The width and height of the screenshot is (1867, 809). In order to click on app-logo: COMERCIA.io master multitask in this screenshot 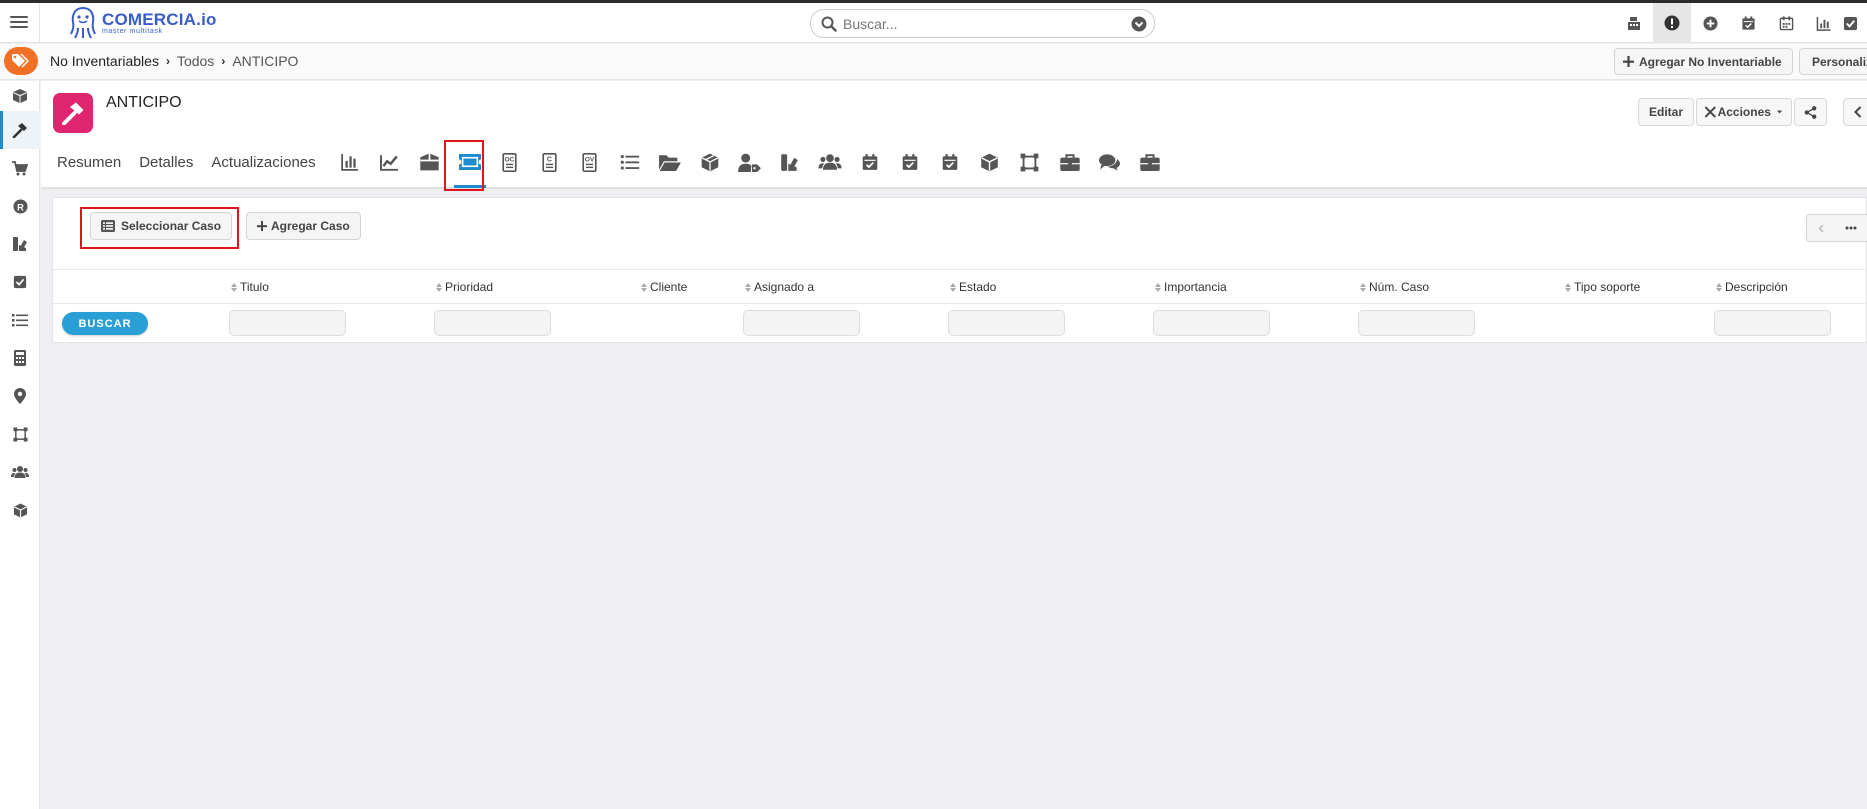, I will do `click(142, 23)`.